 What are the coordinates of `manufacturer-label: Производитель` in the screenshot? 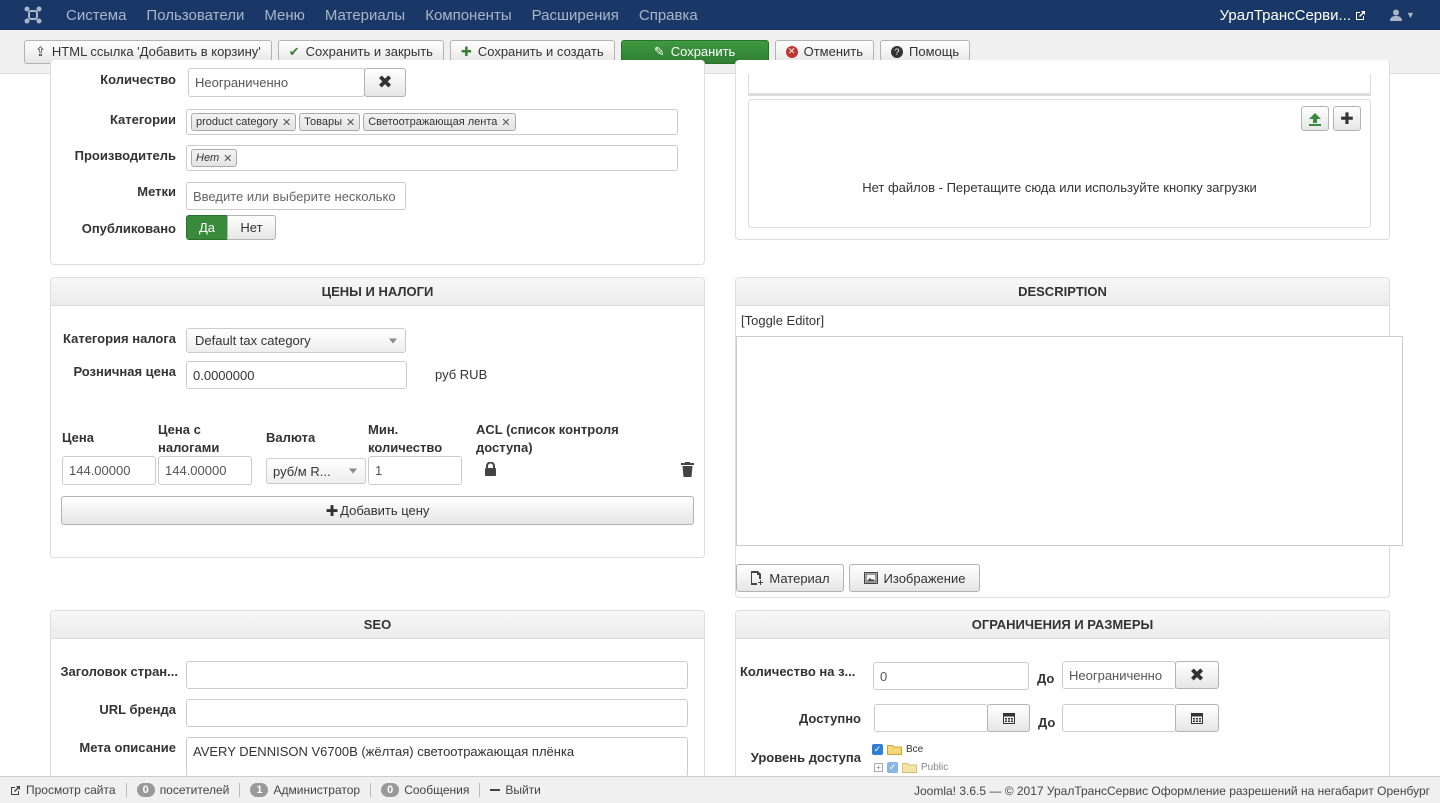 It's located at (125, 155).